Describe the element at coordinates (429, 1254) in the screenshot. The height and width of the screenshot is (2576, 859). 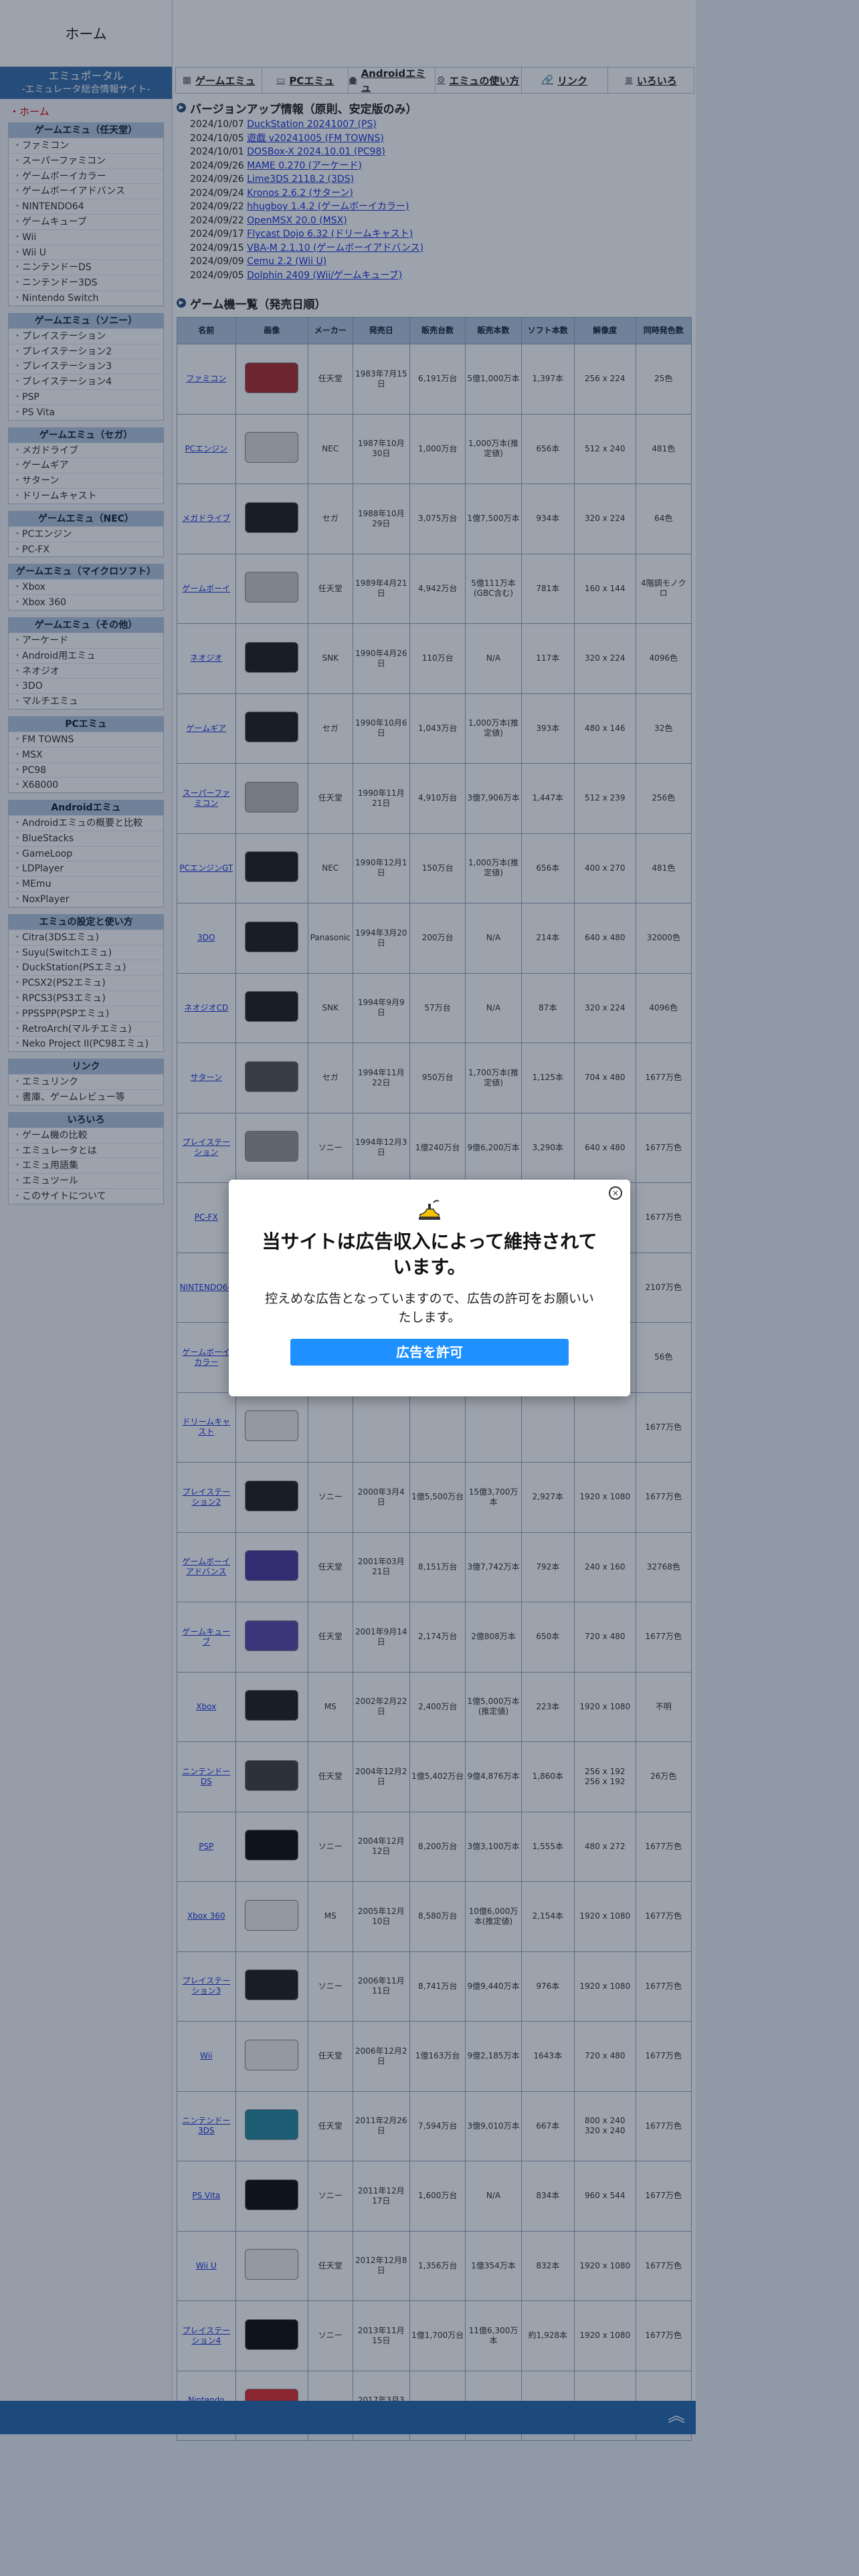
I see `modal-title: 当サイトは広告収入によって維持されています。` at that location.